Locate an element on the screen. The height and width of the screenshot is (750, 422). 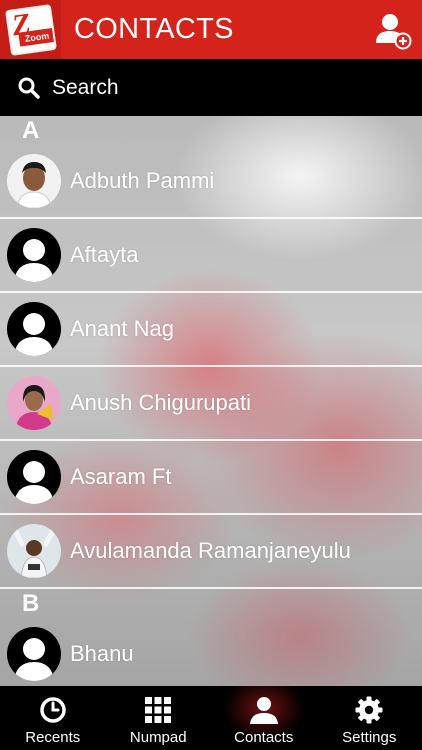
contact-name: Avulamanda Ramanjaneyulu is located at coordinates (210, 550).